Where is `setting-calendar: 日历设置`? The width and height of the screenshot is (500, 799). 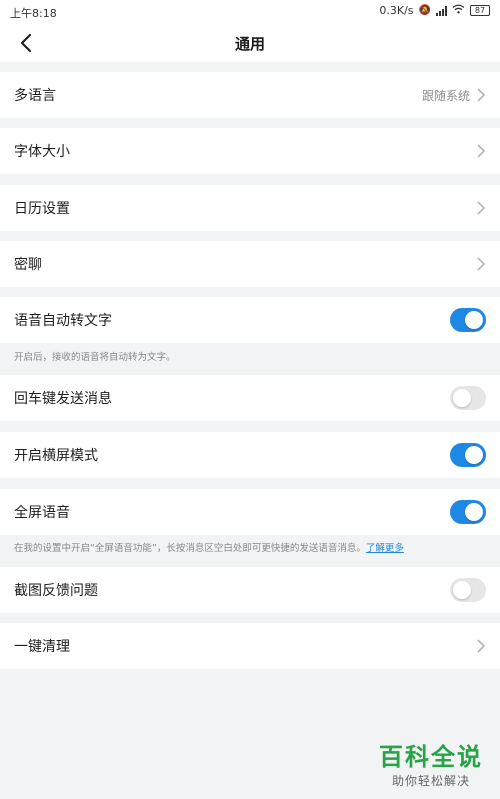 setting-calendar: 日历设置 is located at coordinates (250, 208).